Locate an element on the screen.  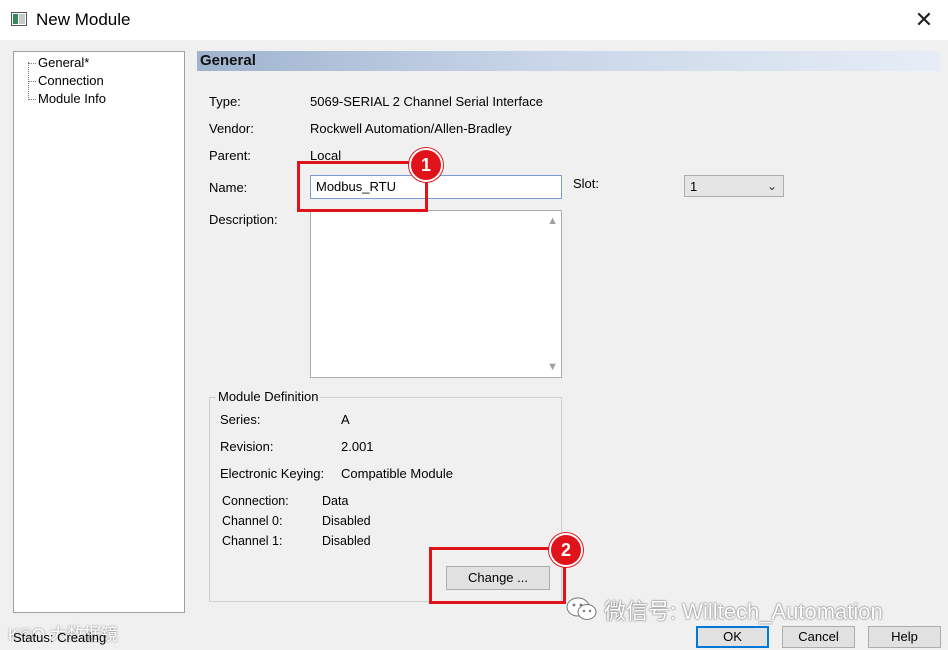
ok-button: OK is located at coordinates (732, 637).